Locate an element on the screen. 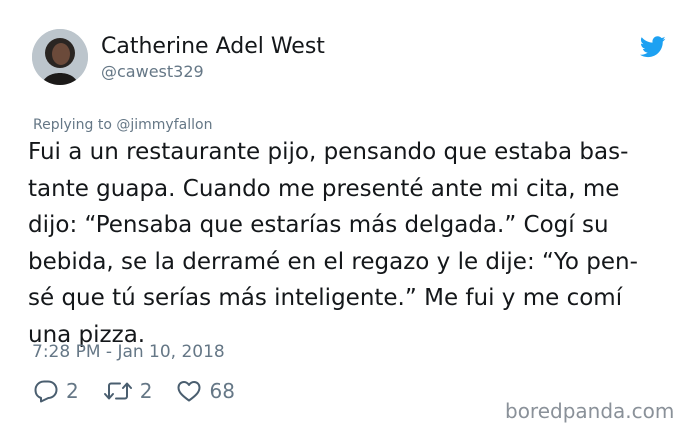 This screenshot has width=700, height=434. like-count: 68 is located at coordinates (222, 391).